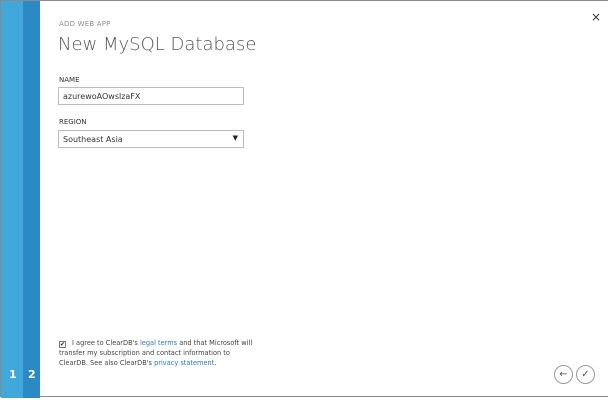  I want to click on page-title: New MySQL Database, so click(157, 44).